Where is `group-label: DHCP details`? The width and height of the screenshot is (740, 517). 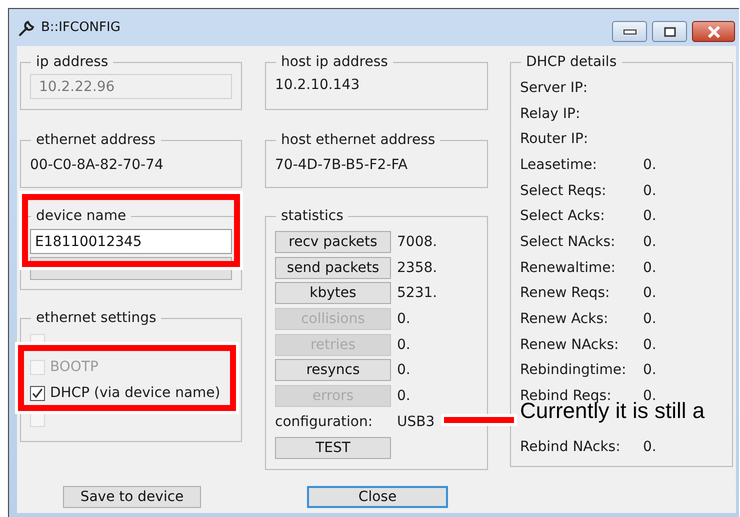 group-label: DHCP details is located at coordinates (571, 62).